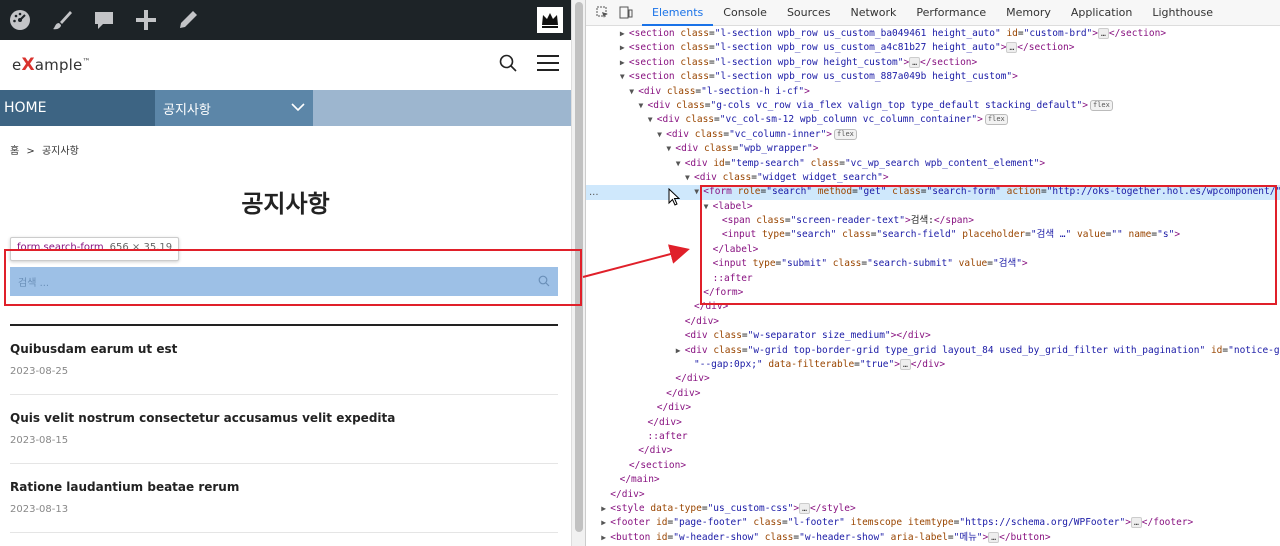  I want to click on attr-name: data-filterable, so click(811, 364).